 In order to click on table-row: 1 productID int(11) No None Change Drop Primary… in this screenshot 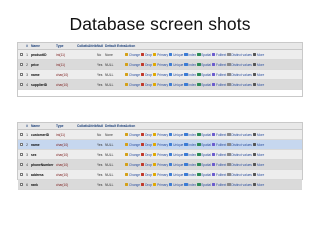, I will do `click(160, 55)`.